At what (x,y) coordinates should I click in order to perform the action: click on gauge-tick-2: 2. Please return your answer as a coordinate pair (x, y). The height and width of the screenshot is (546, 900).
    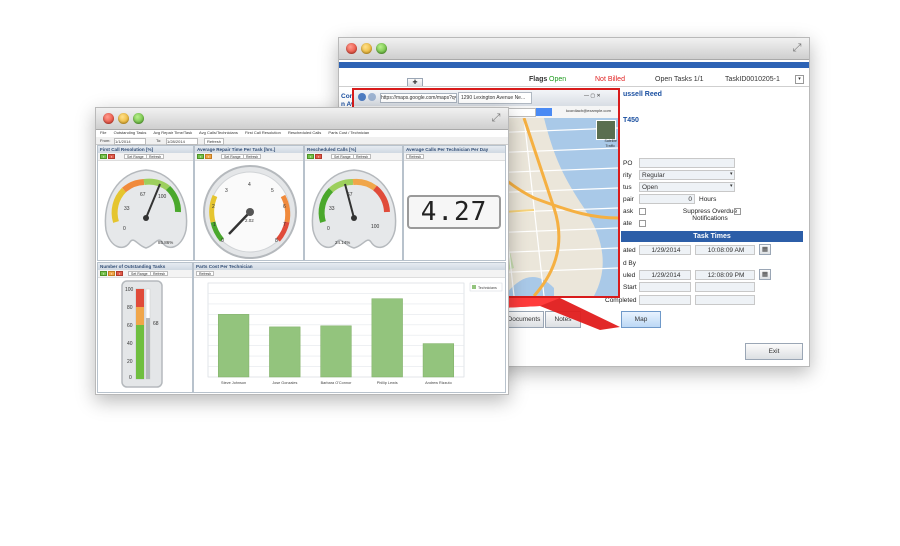
    Looking at the image, I should click on (213, 207).